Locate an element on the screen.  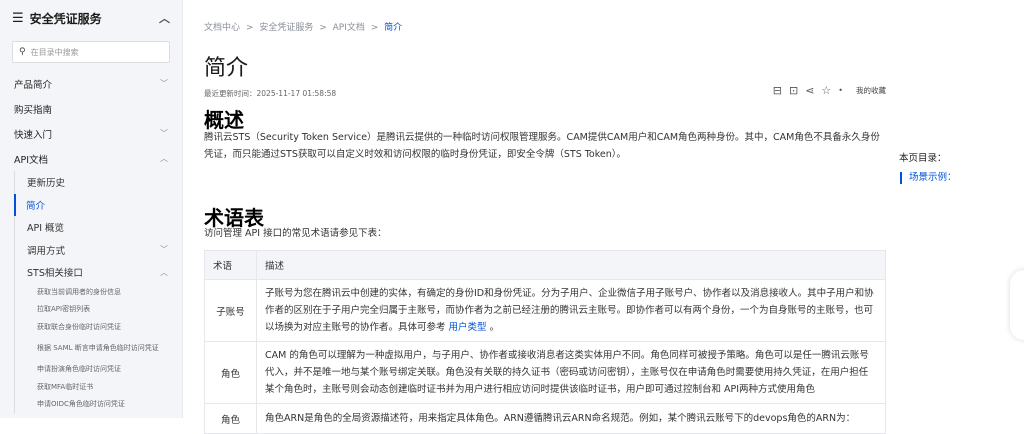
sidebar-item-label: 快速入门 is located at coordinates (33, 135).